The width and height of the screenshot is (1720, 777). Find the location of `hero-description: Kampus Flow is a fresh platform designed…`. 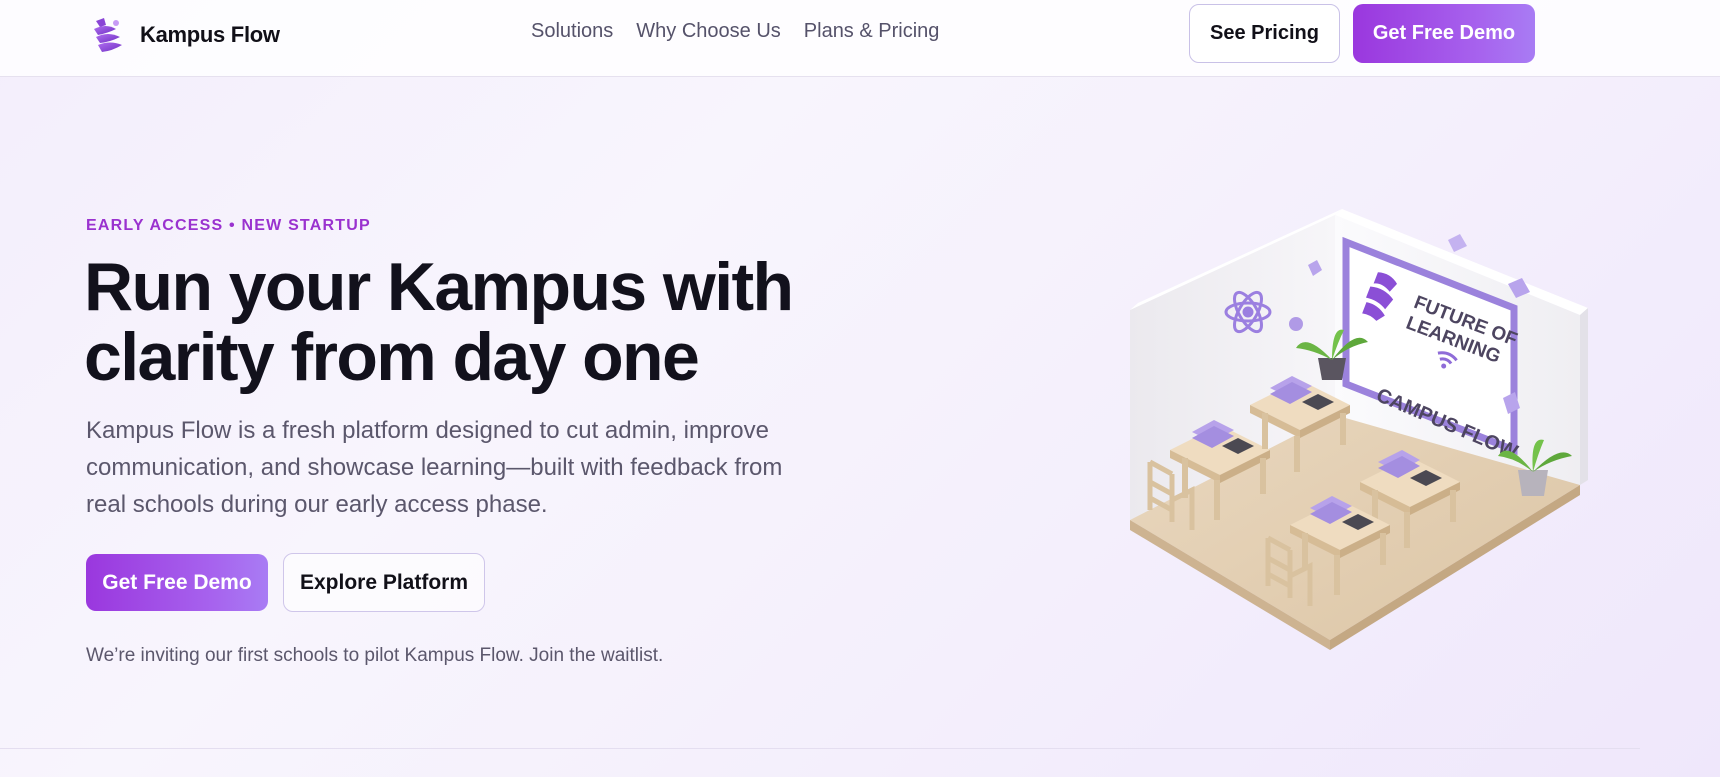

hero-description: Kampus Flow is a fresh platform designed… is located at coordinates (434, 467).